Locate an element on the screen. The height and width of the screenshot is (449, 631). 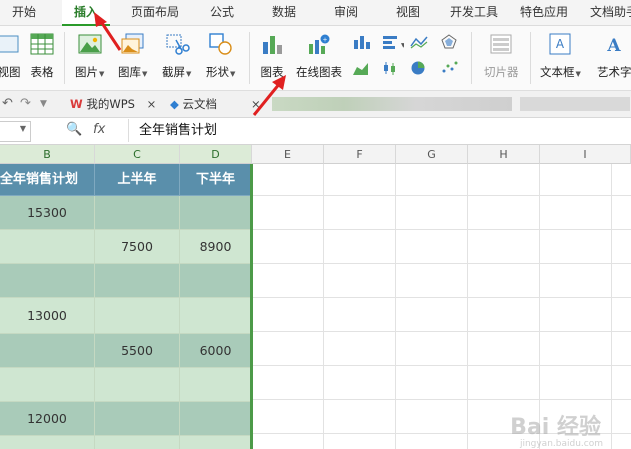
watermark-url: jingyan.baidu.com is located at coordinates (561, 444).